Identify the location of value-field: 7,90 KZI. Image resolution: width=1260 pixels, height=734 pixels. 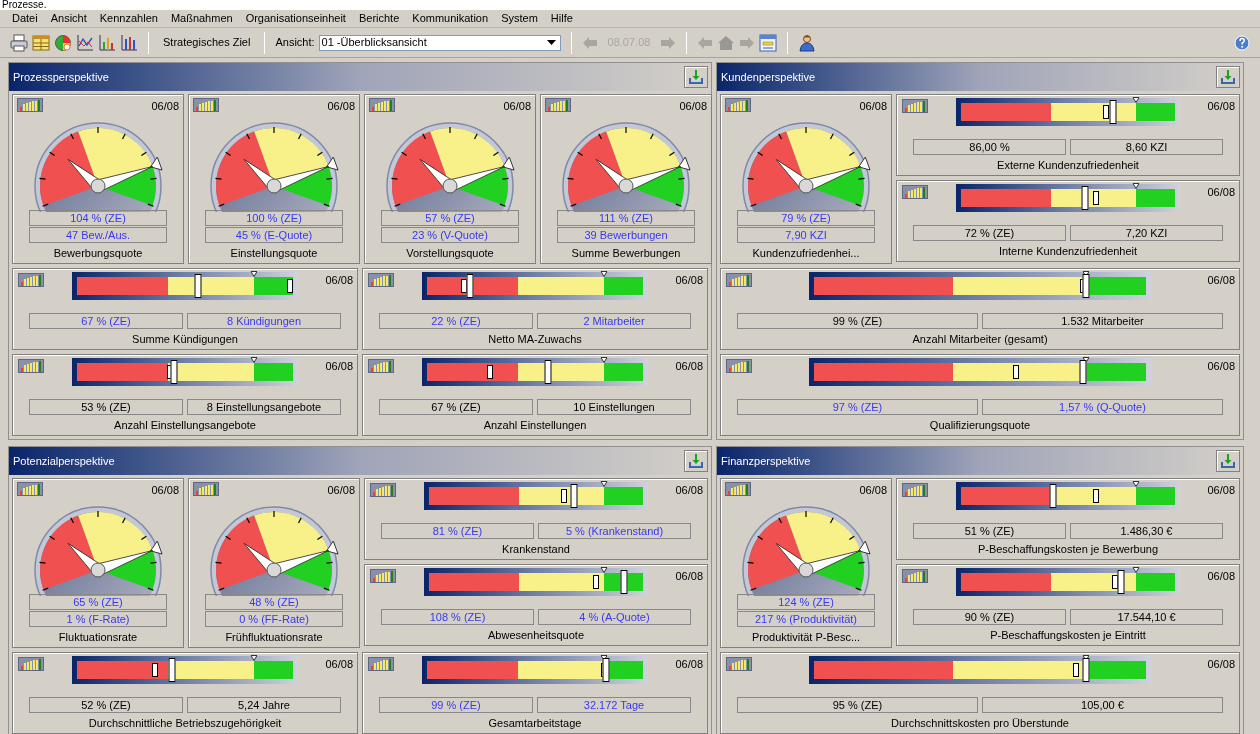
(806, 235).